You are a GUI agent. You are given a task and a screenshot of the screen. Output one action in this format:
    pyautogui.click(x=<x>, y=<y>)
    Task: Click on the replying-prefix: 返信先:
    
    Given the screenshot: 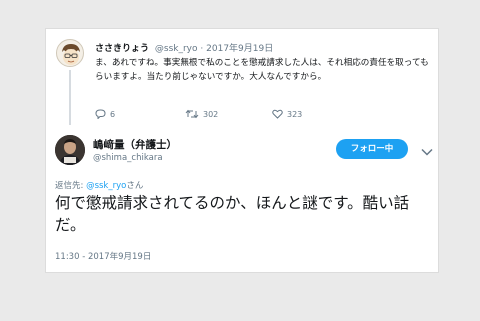 What is the action you would take?
    pyautogui.click(x=71, y=186)
    